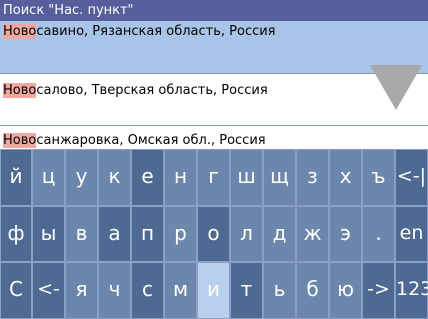 Image resolution: width=428 pixels, height=319 pixels. Describe the element at coordinates (180, 290) in the screenshot. I see `key-м: м` at that location.